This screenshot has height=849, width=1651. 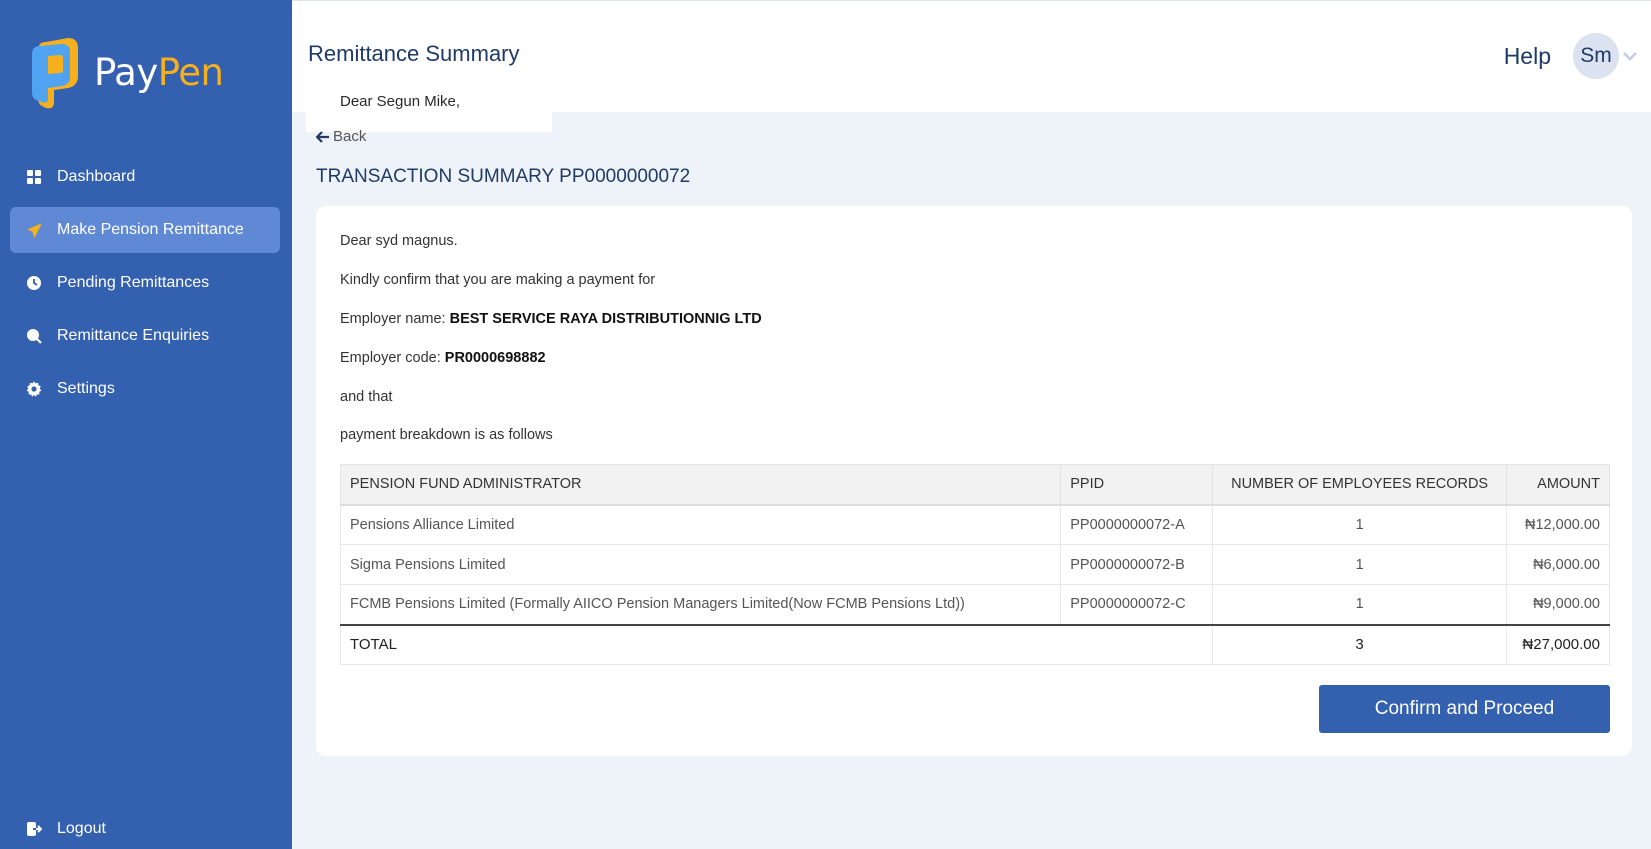 I want to click on page-title: Remittance Summary, so click(x=414, y=53).